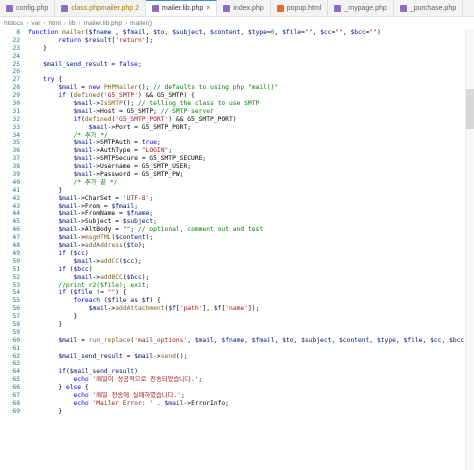 The image size is (474, 470). Describe the element at coordinates (300, 8) in the screenshot. I see `tab-popup-html: popup.html` at that location.